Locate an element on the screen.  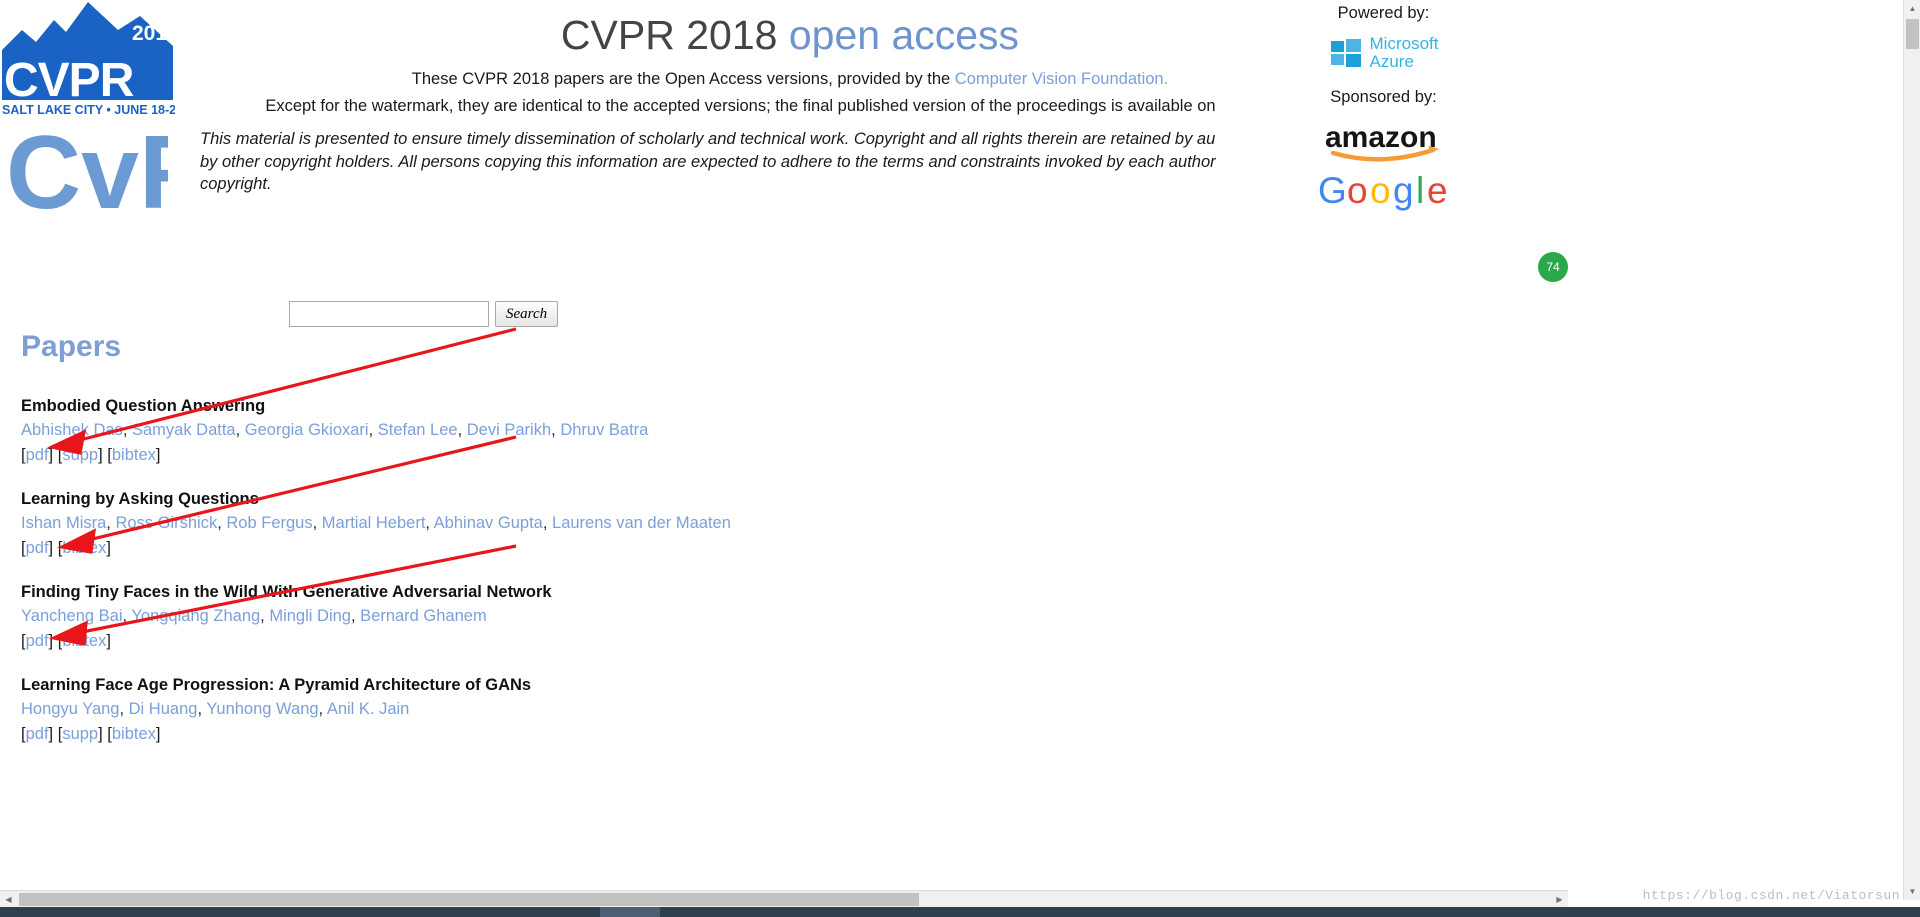
author-link: Di Huang is located at coordinates (163, 709).